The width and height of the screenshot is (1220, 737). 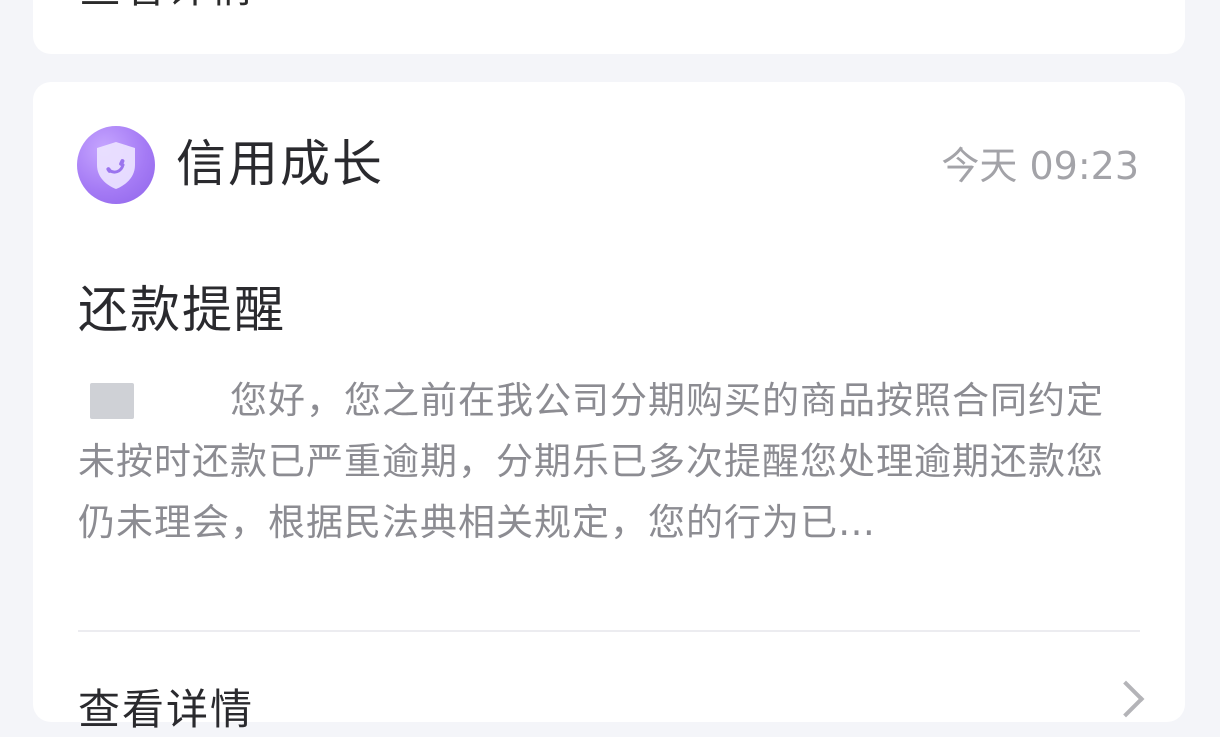 I want to click on divider, so click(x=609, y=631).